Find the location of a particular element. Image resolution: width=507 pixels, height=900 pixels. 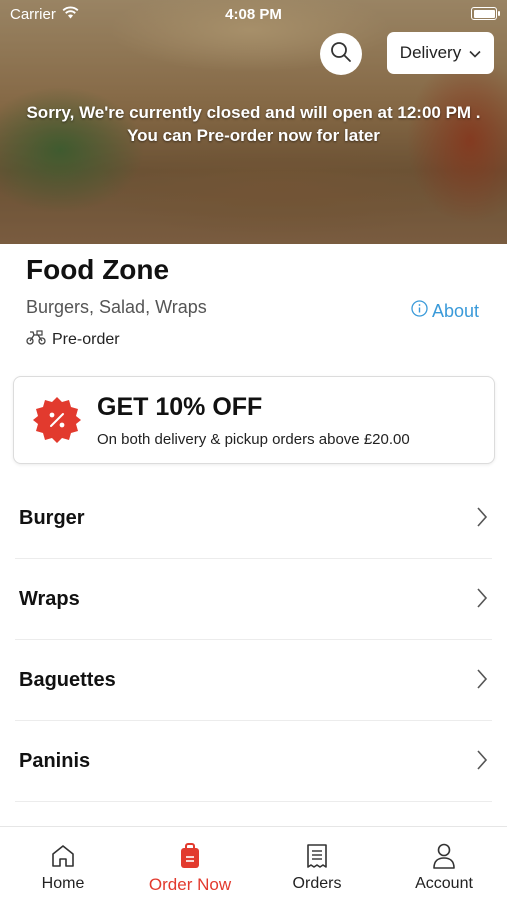

category-item-paninis: Paninis is located at coordinates (253, 761).